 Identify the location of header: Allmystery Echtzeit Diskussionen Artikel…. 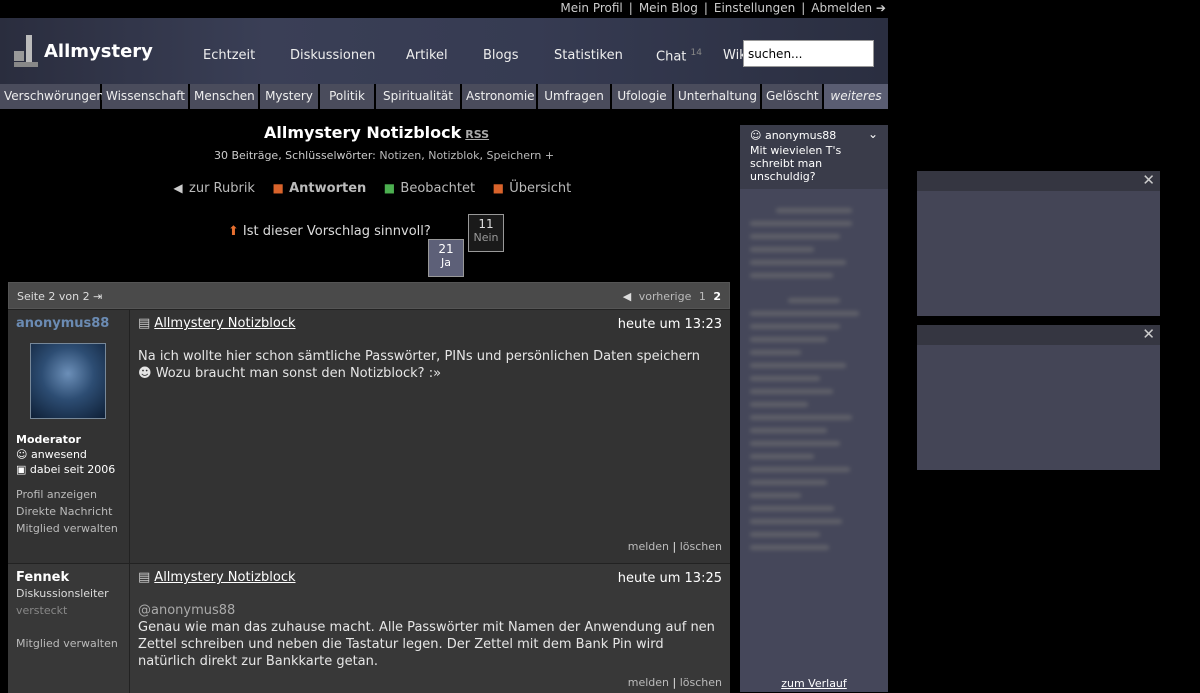
(444, 51).